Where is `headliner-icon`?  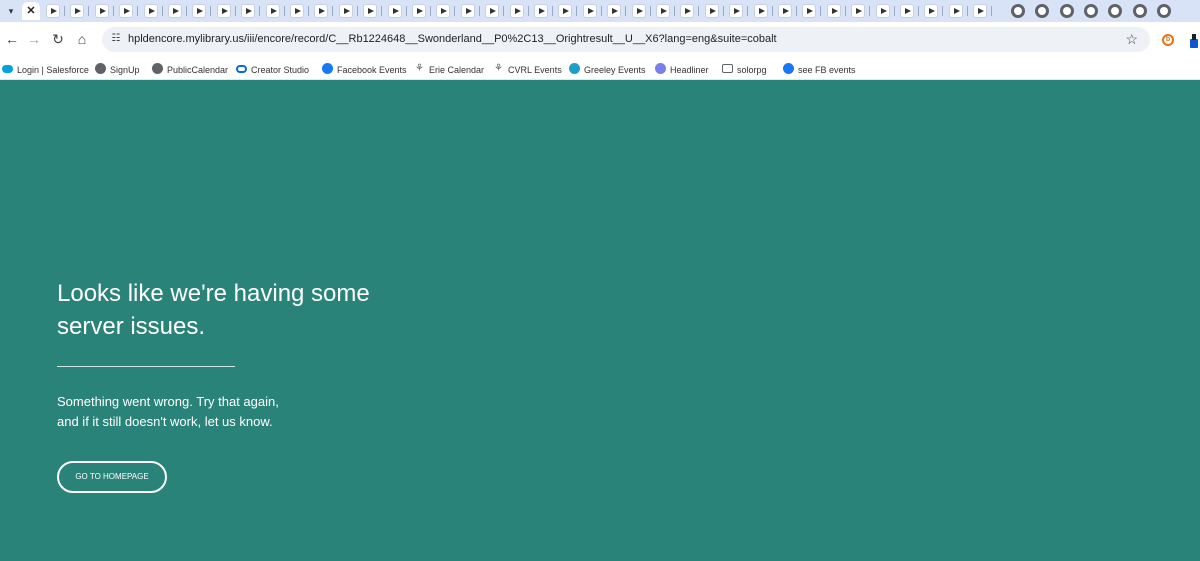 headliner-icon is located at coordinates (660, 69).